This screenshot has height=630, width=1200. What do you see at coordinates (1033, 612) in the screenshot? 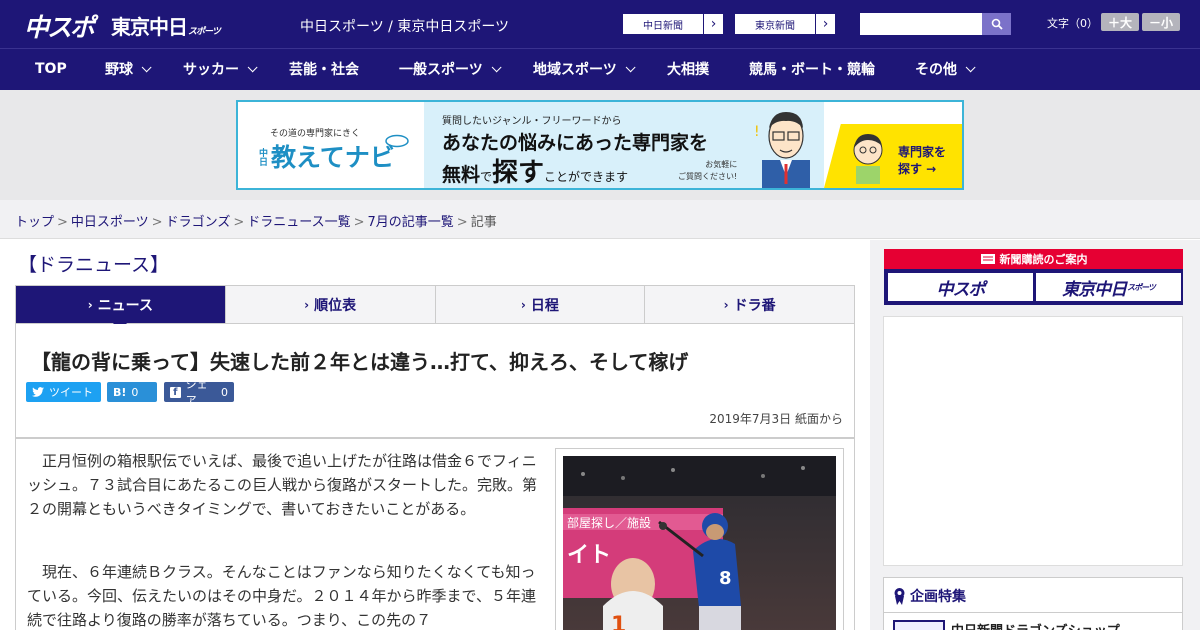
I see `divider` at bounding box center [1033, 612].